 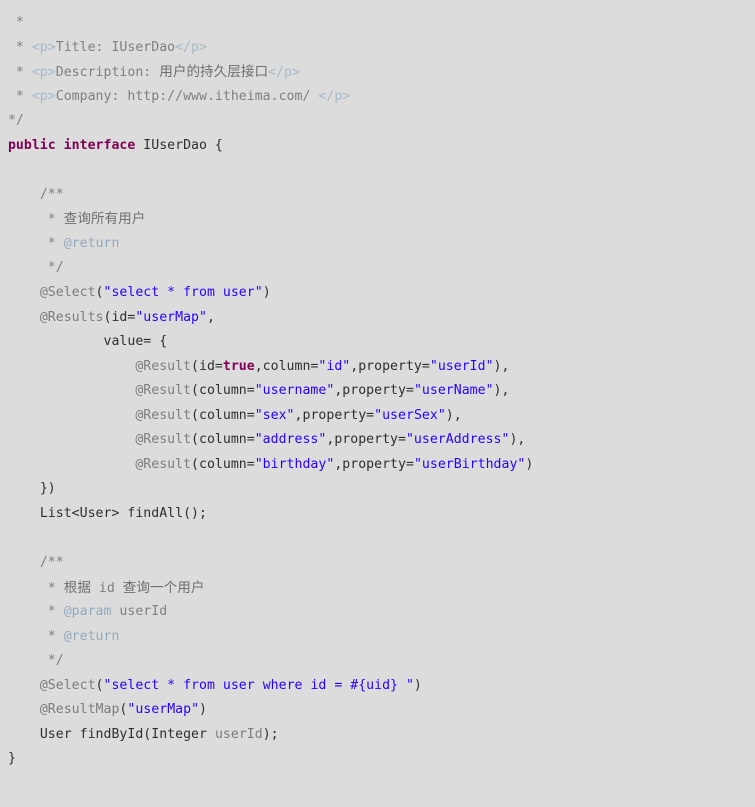 I want to click on code-line: * 根据 id 查询一个用户, so click(x=377, y=588).